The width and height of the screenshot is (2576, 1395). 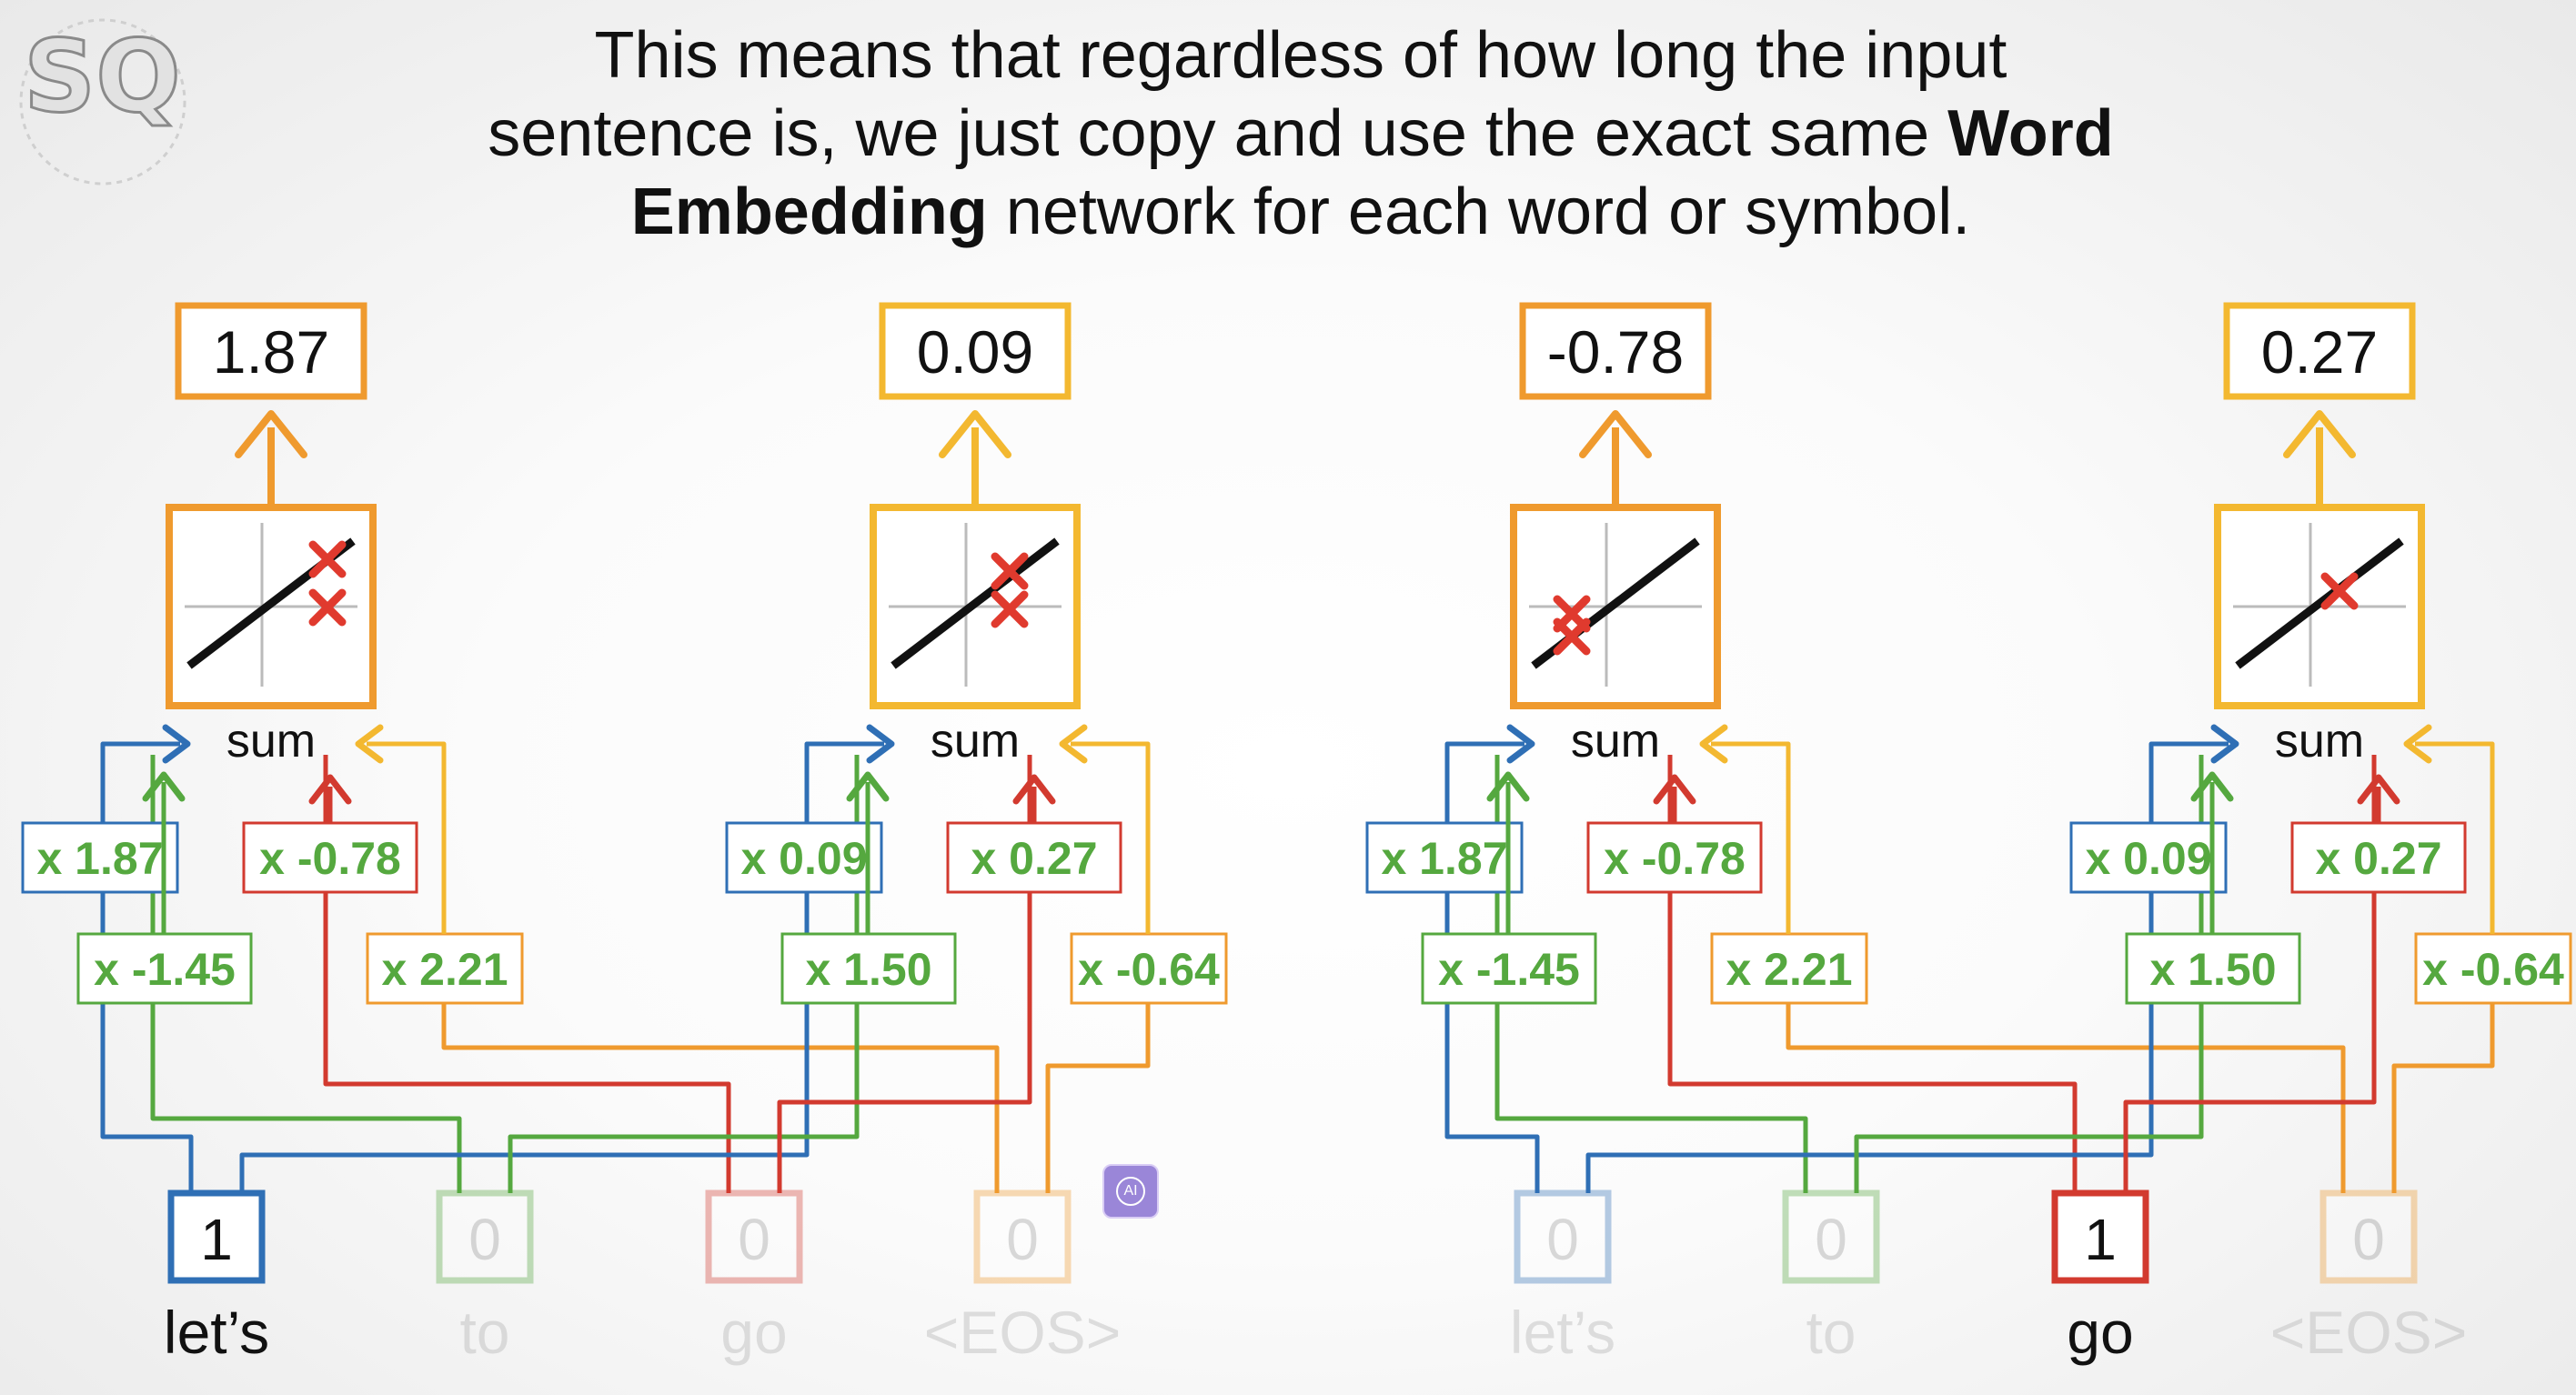 What do you see at coordinates (271, 352) in the screenshot?
I see `output-value: 1.87` at bounding box center [271, 352].